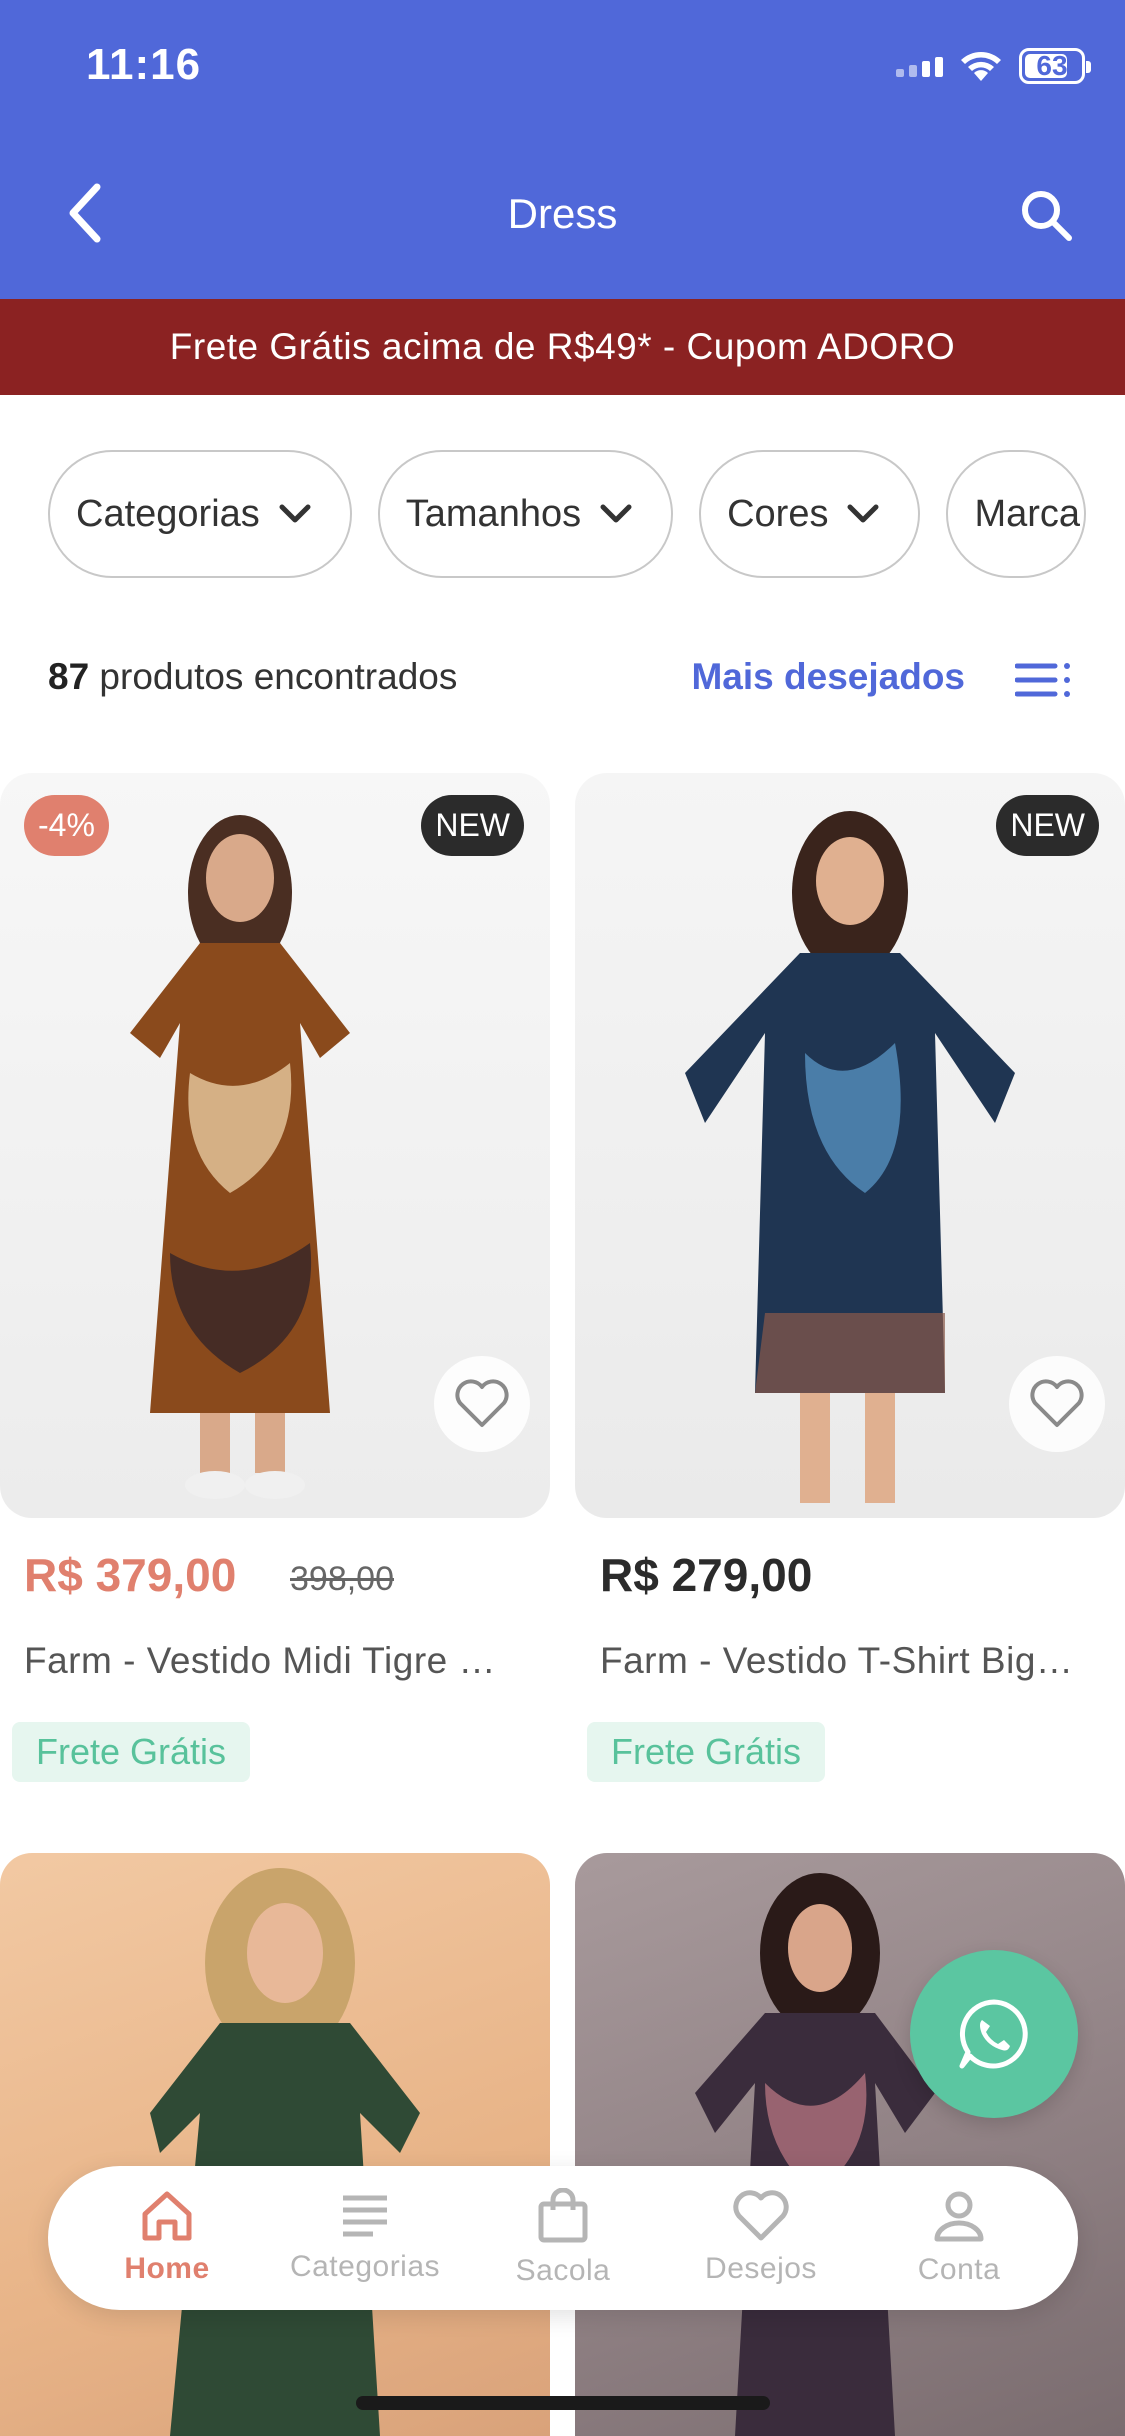 This screenshot has width=1125, height=2436. What do you see at coordinates (562, 213) in the screenshot?
I see `page-title: Dress` at bounding box center [562, 213].